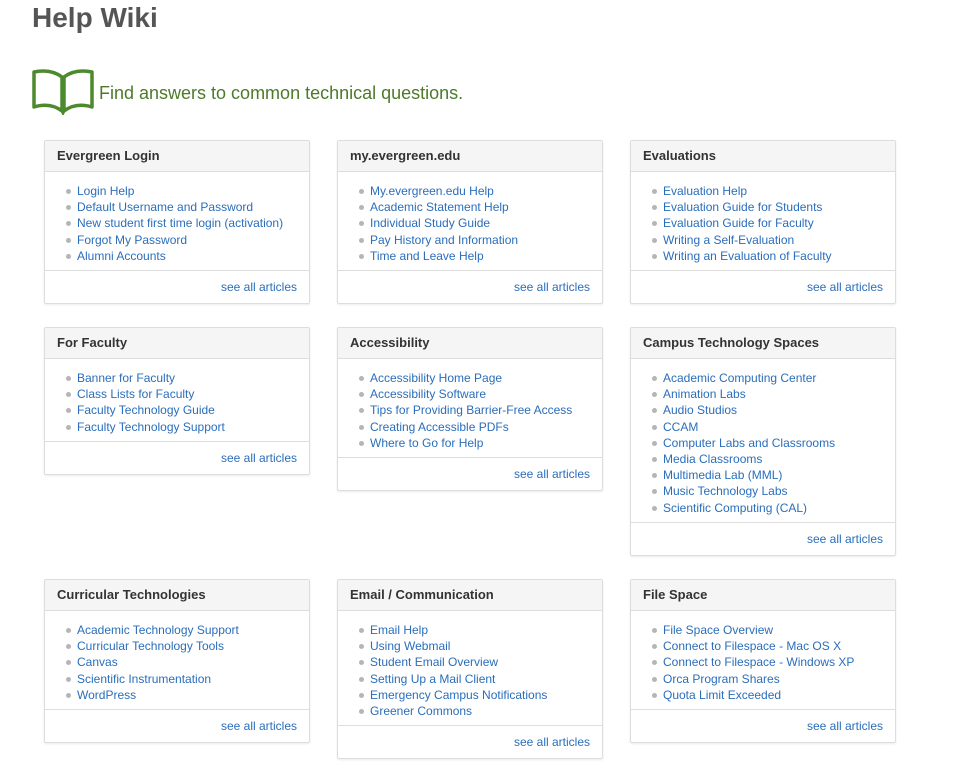 This screenshot has height=766, width=960. I want to click on article-link: Scientific Computing (CAL), so click(735, 508).